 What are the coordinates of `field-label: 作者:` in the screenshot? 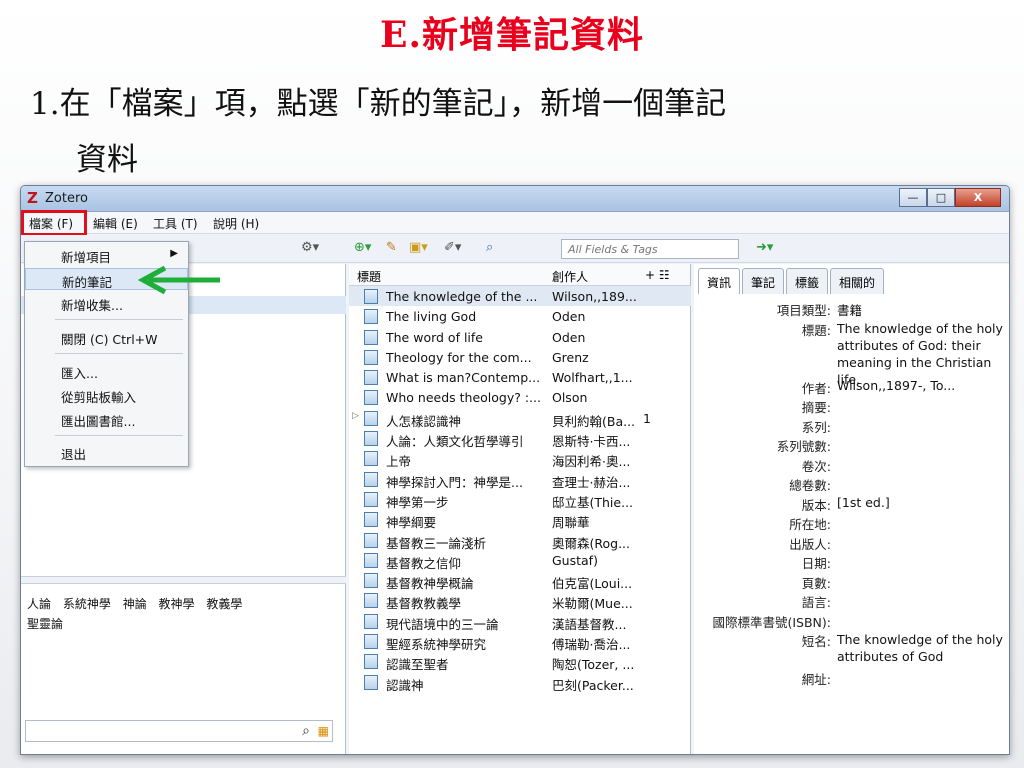 It's located at (816, 388).